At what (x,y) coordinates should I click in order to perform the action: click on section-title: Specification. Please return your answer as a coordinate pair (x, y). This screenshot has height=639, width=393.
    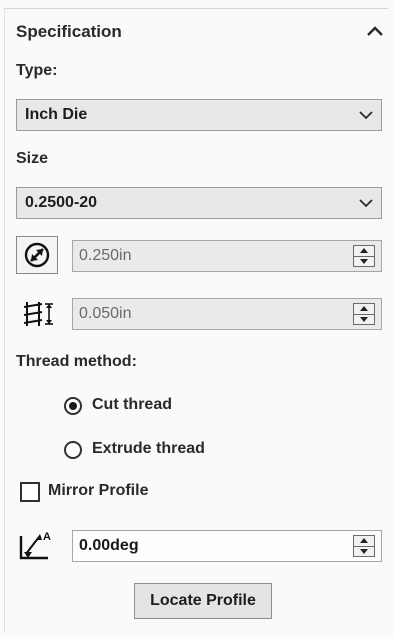
    Looking at the image, I should click on (69, 31).